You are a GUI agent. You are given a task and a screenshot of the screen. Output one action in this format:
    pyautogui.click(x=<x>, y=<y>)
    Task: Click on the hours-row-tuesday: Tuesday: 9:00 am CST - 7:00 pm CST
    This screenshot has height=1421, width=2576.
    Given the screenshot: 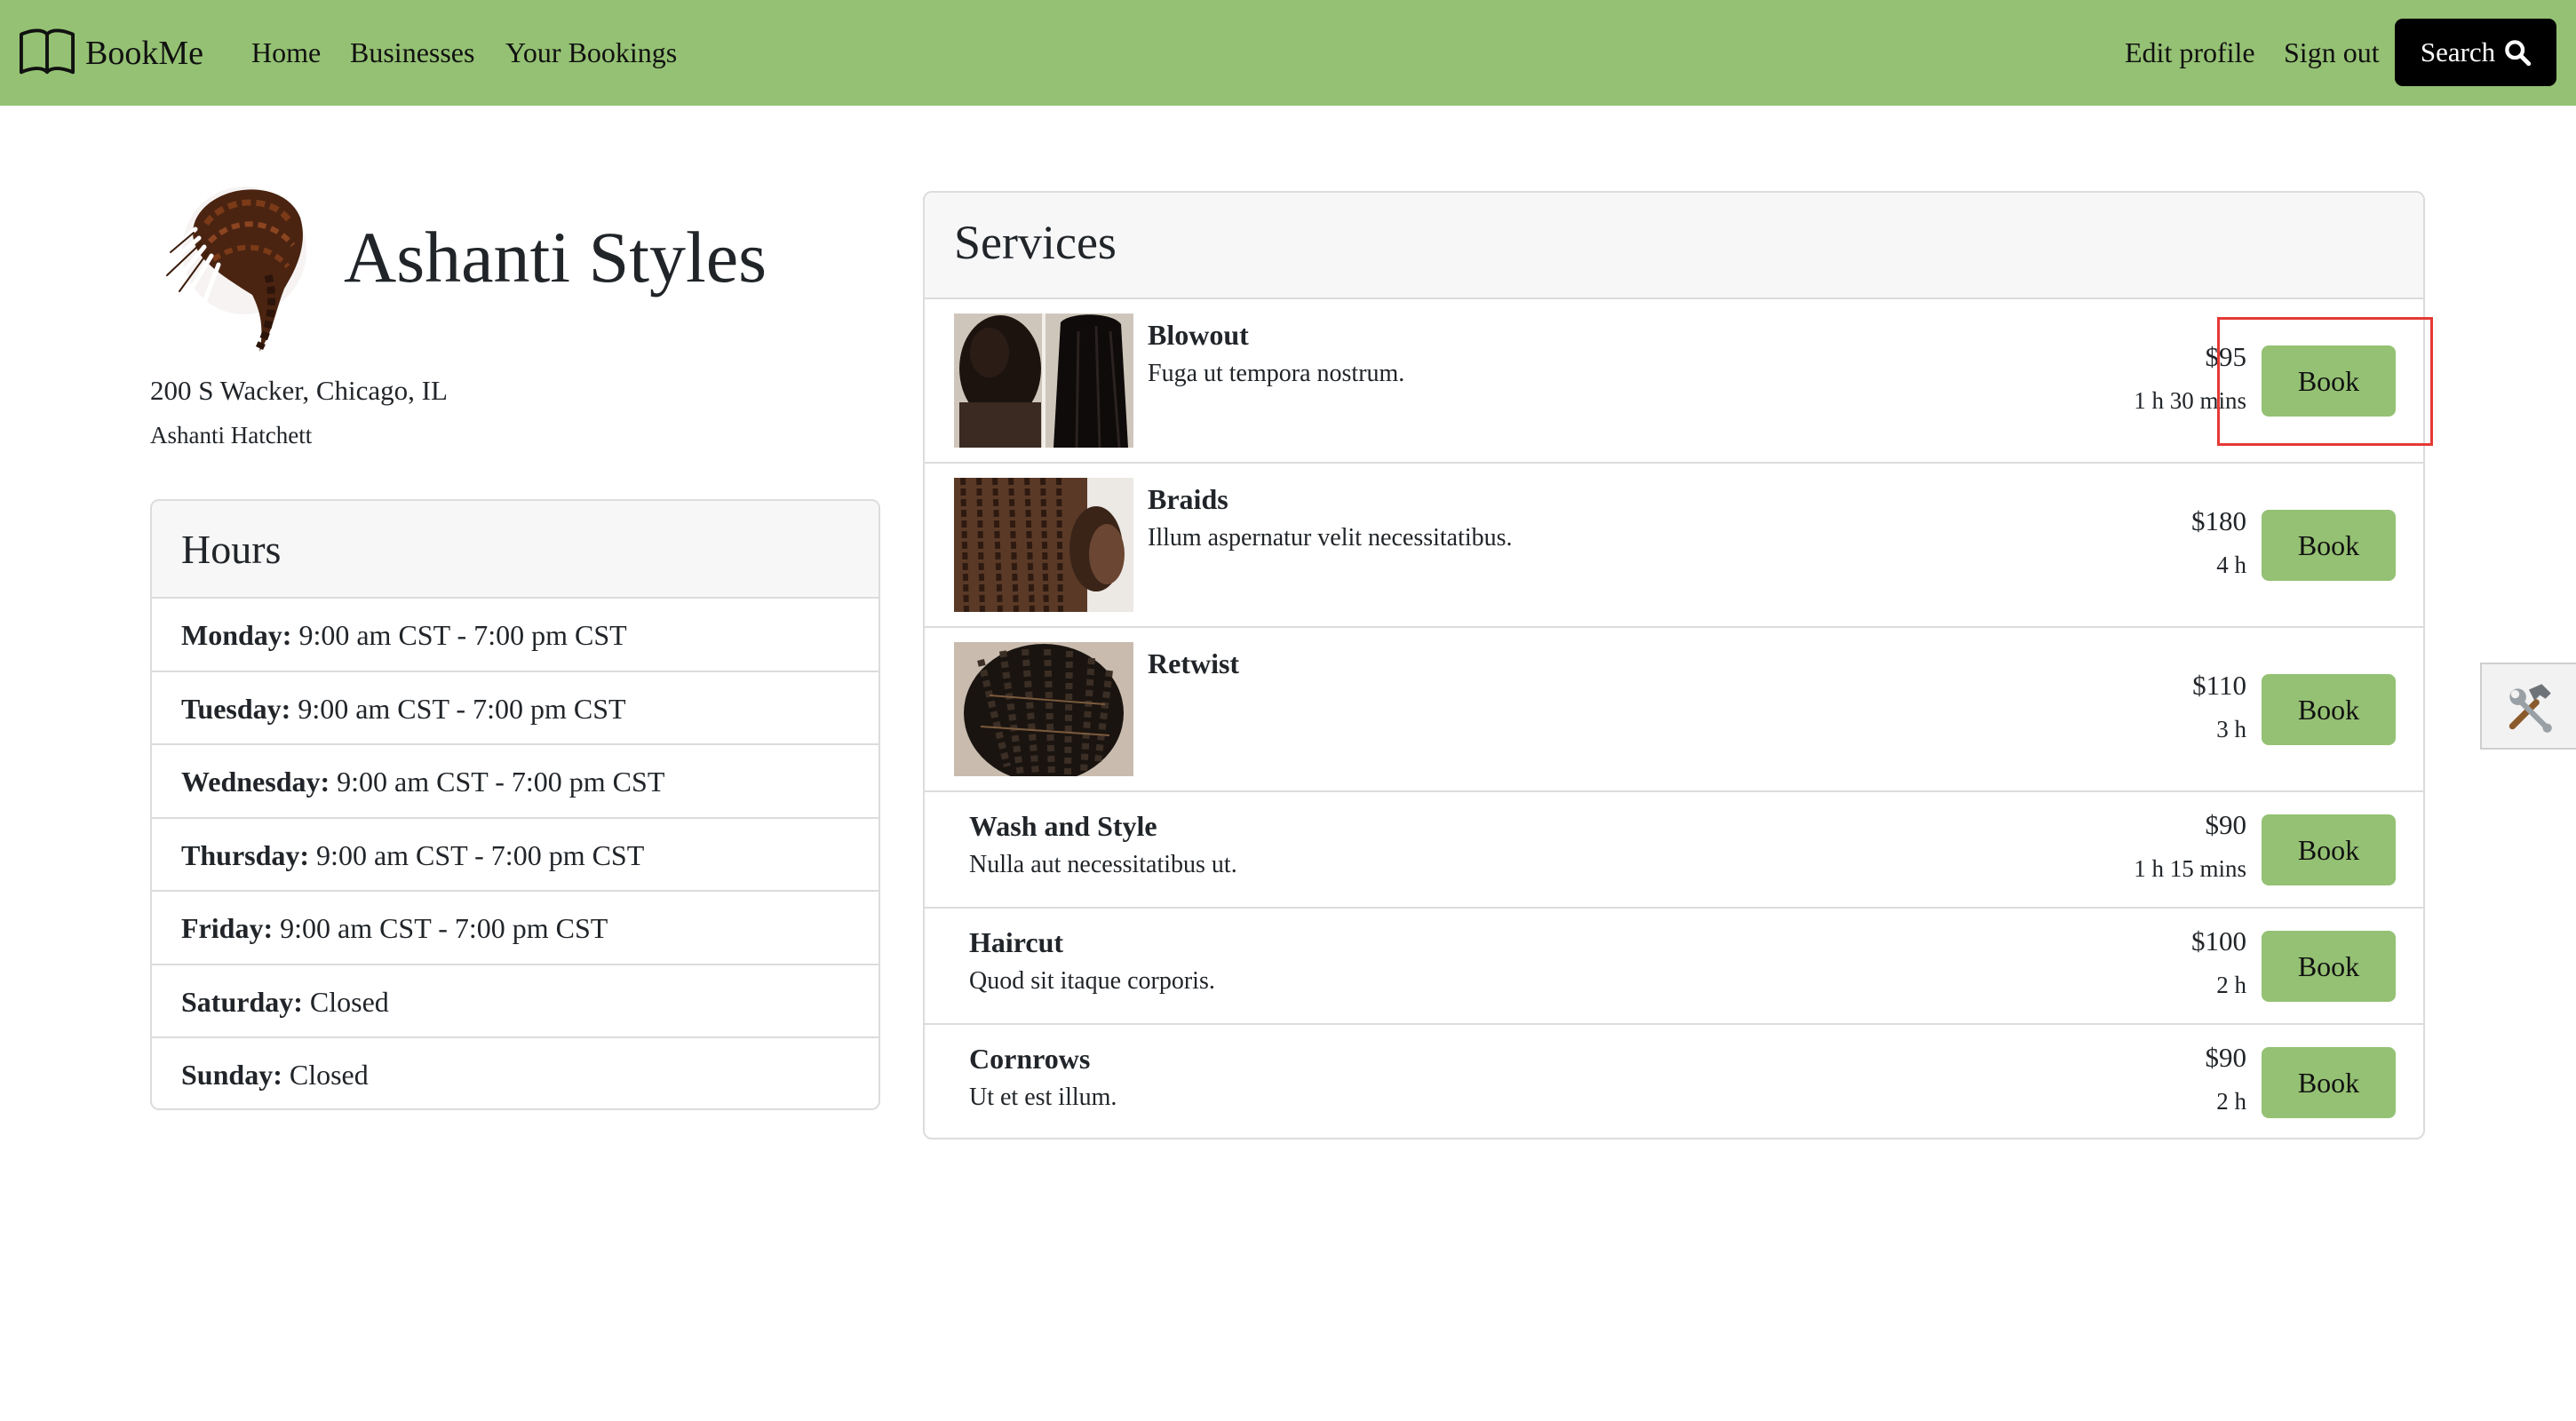 What is the action you would take?
    pyautogui.click(x=515, y=708)
    